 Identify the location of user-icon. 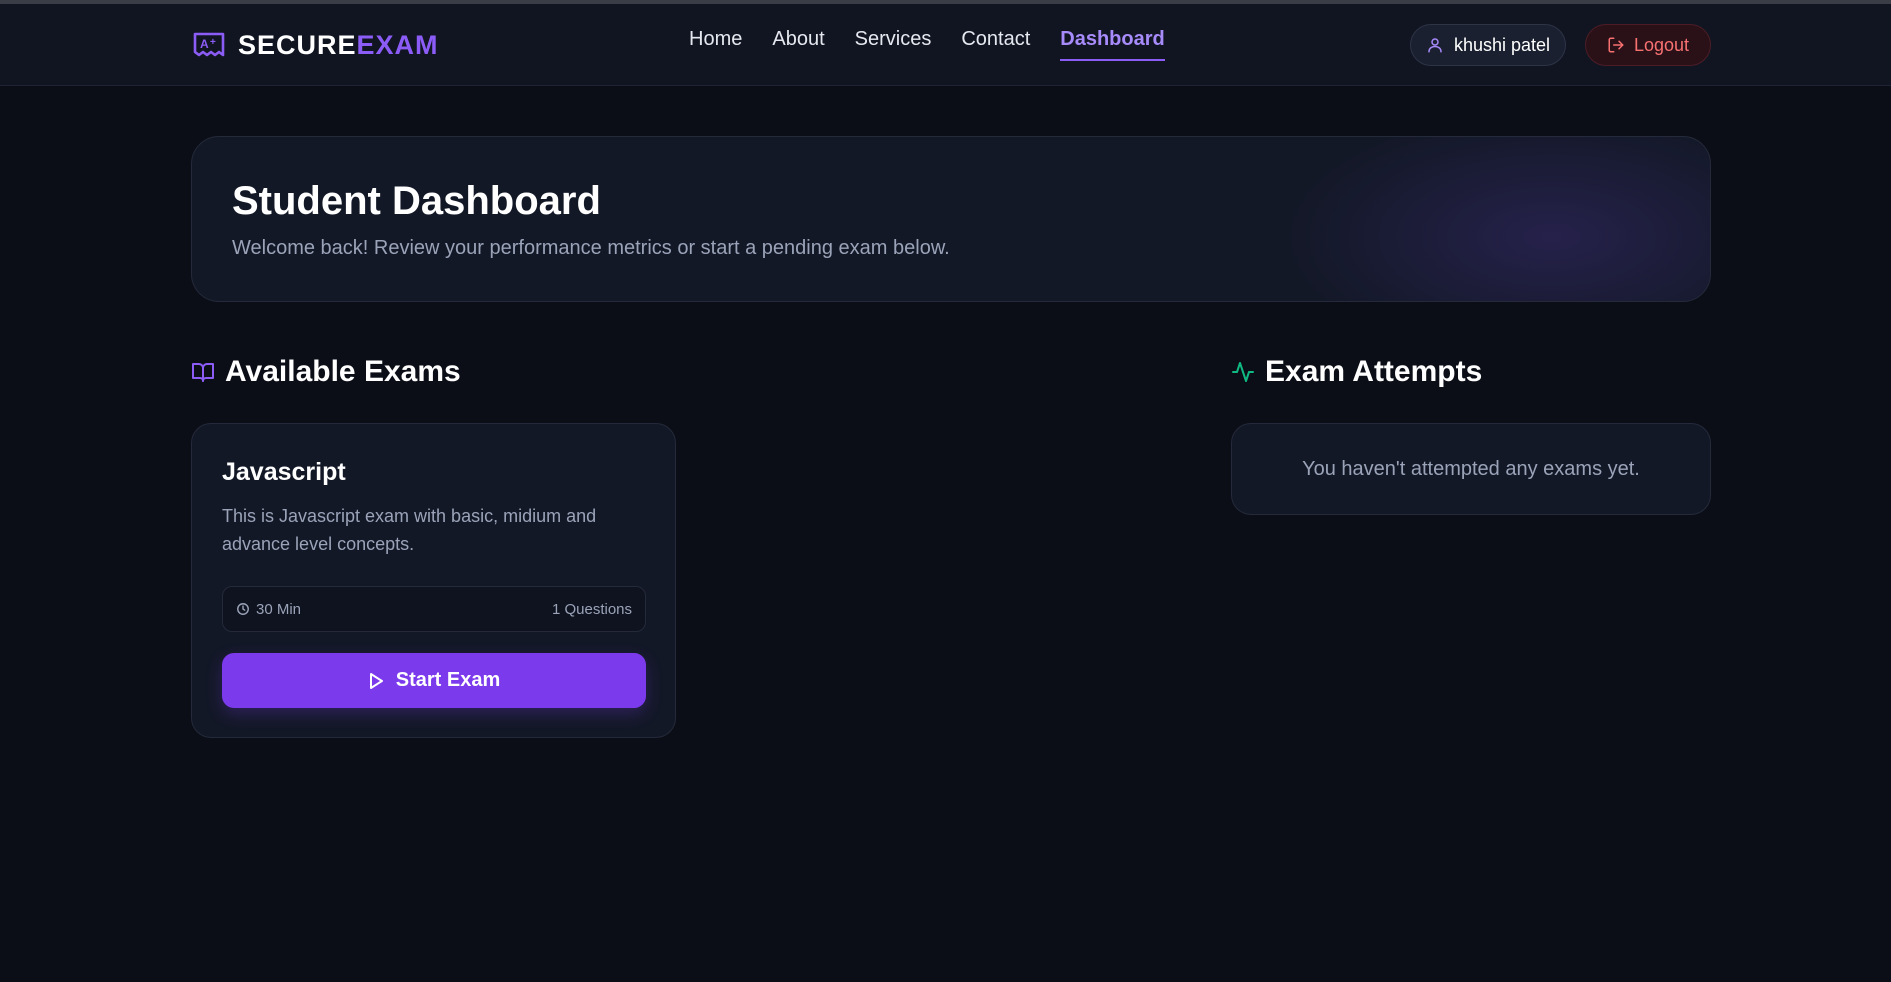
(1435, 45).